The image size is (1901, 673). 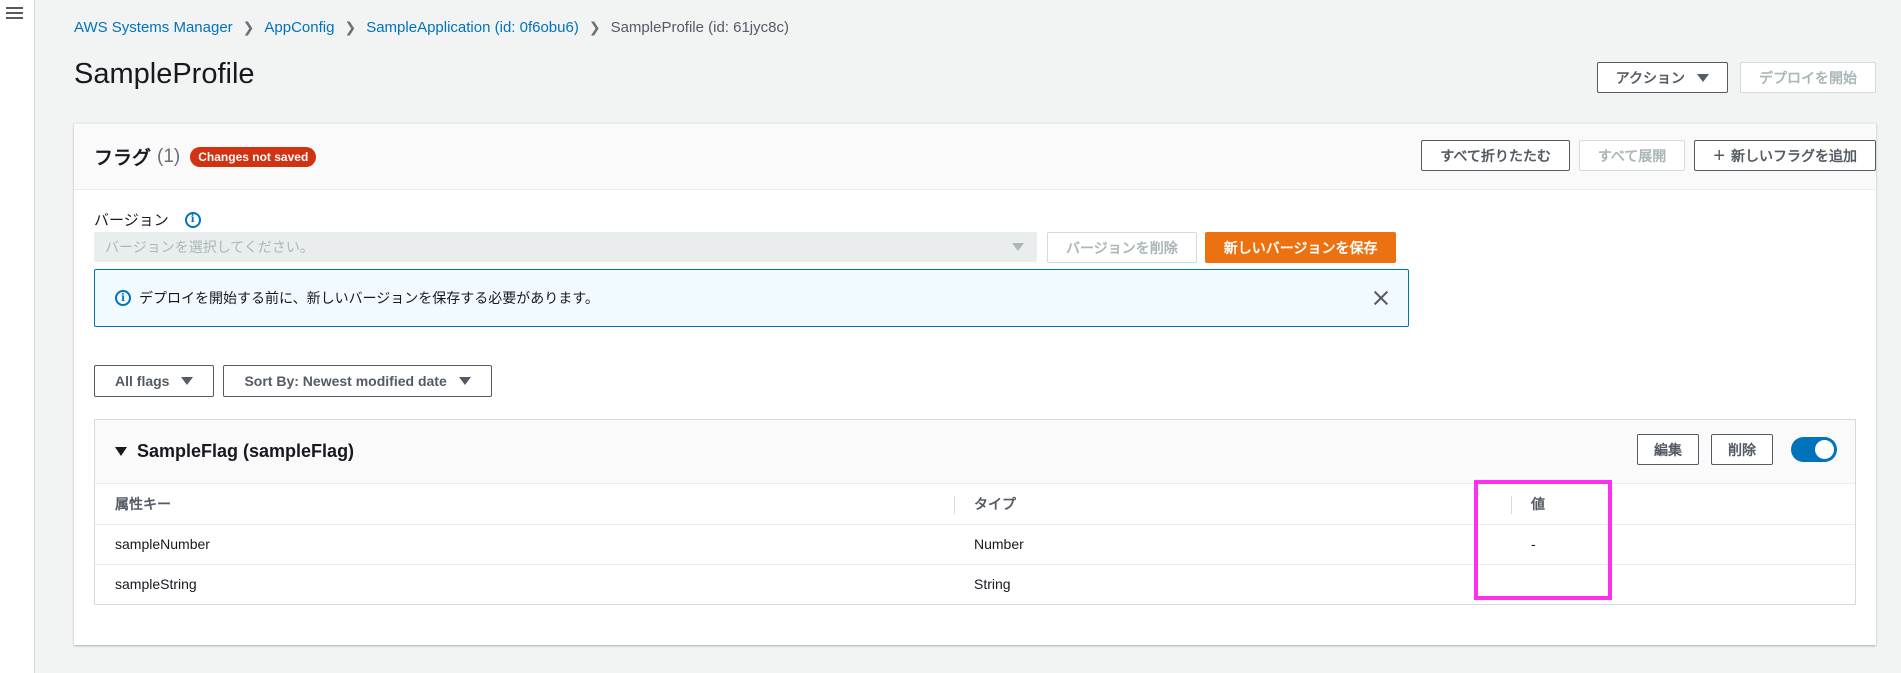 What do you see at coordinates (156, 584) in the screenshot?
I see `cell-key: sampleString` at bounding box center [156, 584].